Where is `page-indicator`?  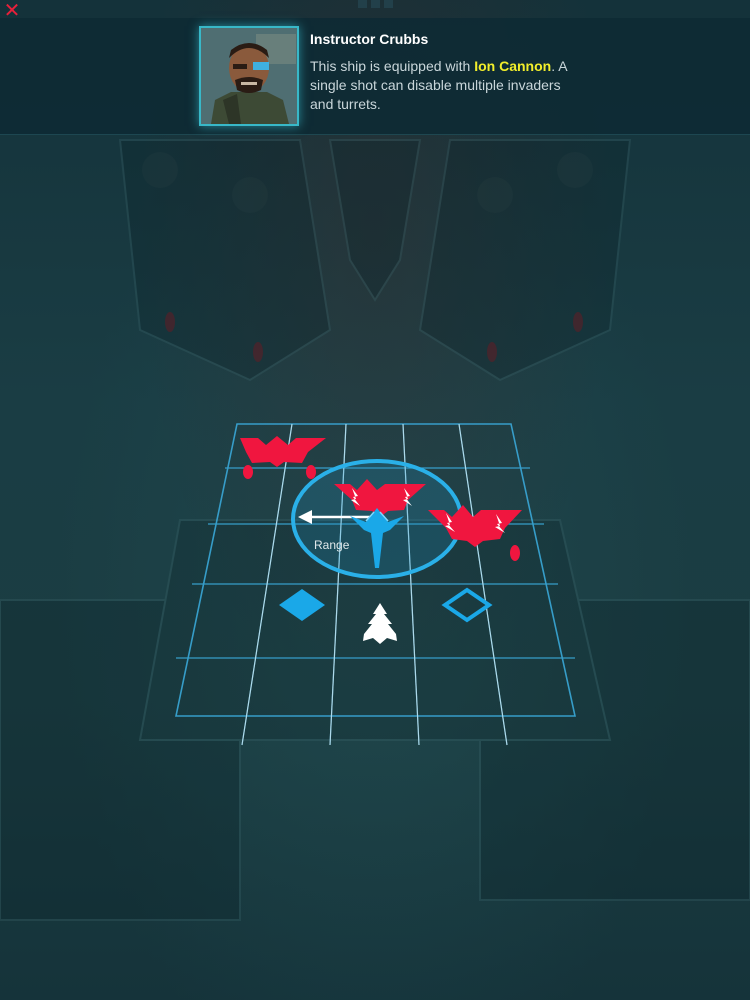
page-indicator is located at coordinates (375, 5).